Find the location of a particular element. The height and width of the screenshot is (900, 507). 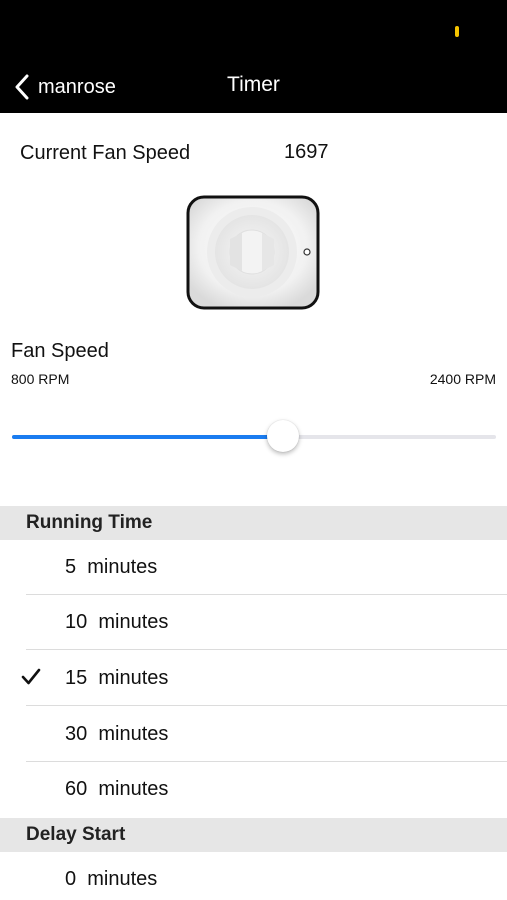

option-label: 15 minutes is located at coordinates (117, 678).